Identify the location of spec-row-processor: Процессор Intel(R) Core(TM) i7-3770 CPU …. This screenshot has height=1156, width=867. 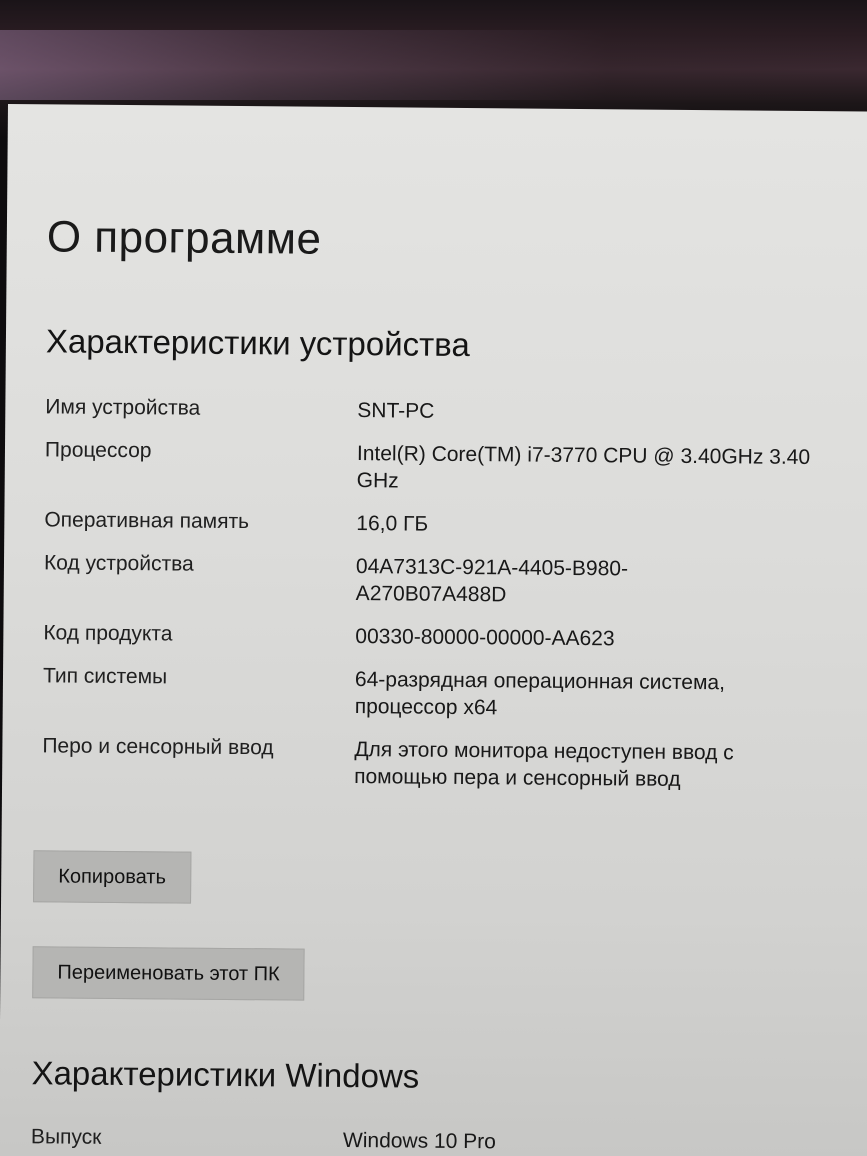
(445, 467).